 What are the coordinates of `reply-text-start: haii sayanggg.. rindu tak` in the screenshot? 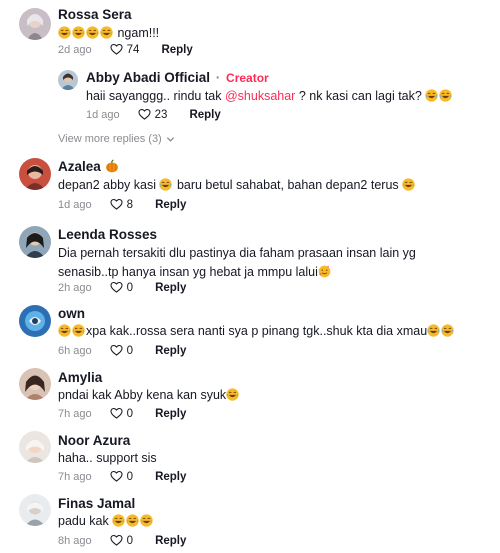 It's located at (155, 96).